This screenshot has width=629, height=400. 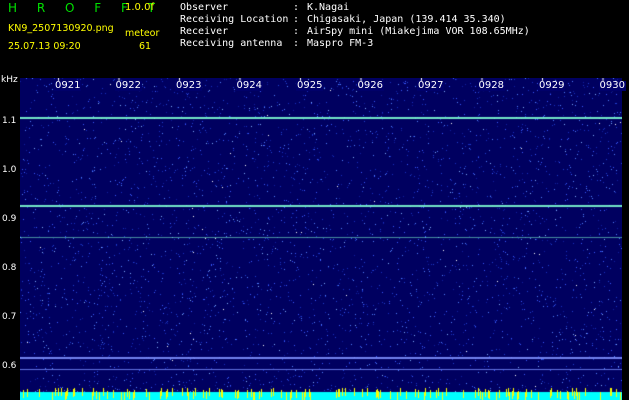 What do you see at coordinates (625, 239) in the screenshot?
I see `right-border` at bounding box center [625, 239].